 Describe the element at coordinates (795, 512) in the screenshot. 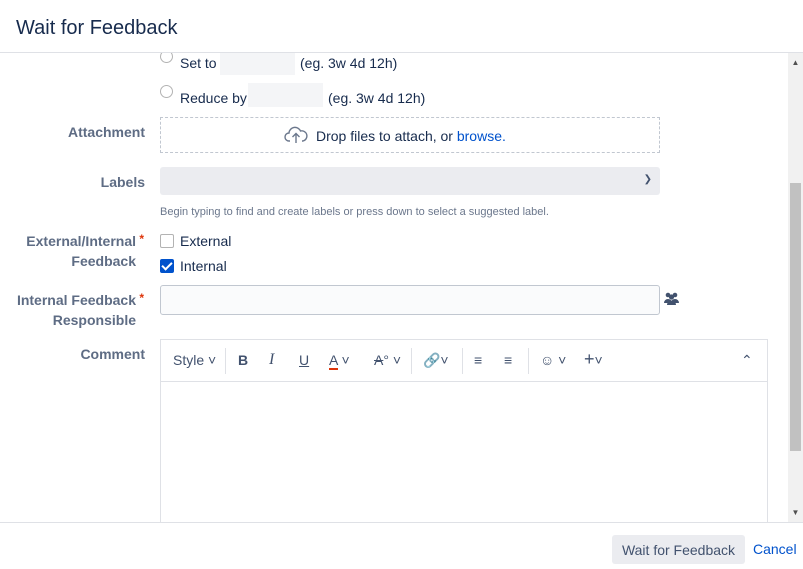

I see `scroll-down-icon: ▼` at that location.